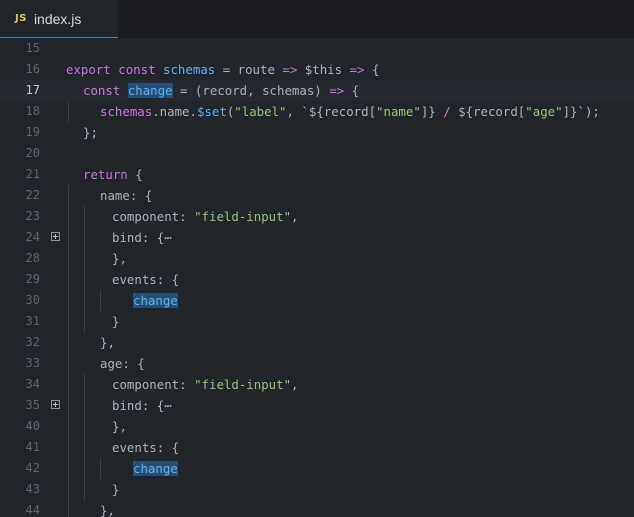  What do you see at coordinates (317, 216) in the screenshot?
I see `code-line: 23 component: "field-input",` at bounding box center [317, 216].